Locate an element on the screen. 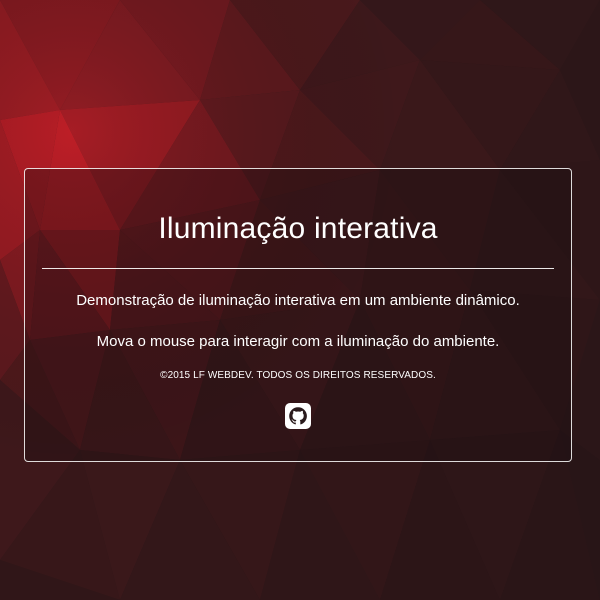  github-link is located at coordinates (298, 416).